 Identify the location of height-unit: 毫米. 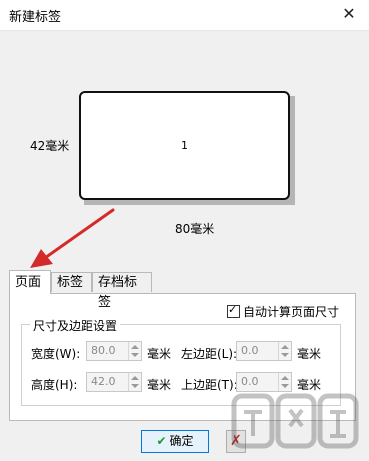
(159, 385).